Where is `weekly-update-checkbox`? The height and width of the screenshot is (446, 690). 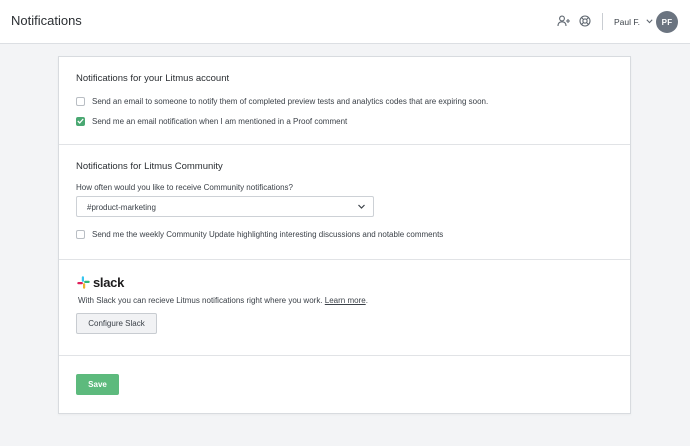 weekly-update-checkbox is located at coordinates (80, 234).